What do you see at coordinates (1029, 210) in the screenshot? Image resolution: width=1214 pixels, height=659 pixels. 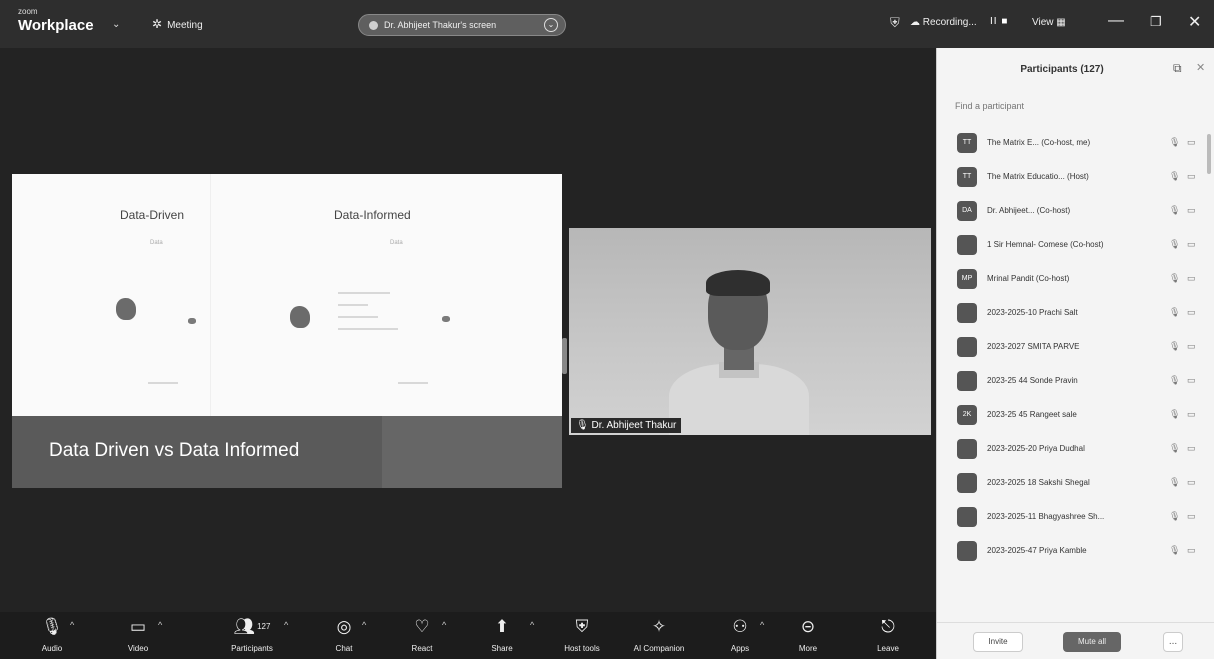 I see `participant-name: Dr. Abhijeet... (Co-host)` at bounding box center [1029, 210].